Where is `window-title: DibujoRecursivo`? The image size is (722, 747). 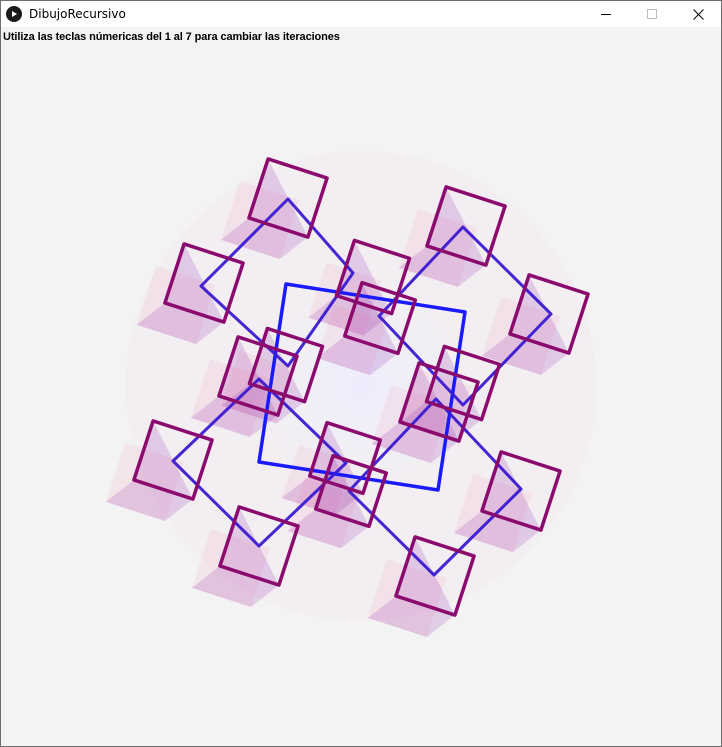
window-title: DibujoRecursivo is located at coordinates (77, 14).